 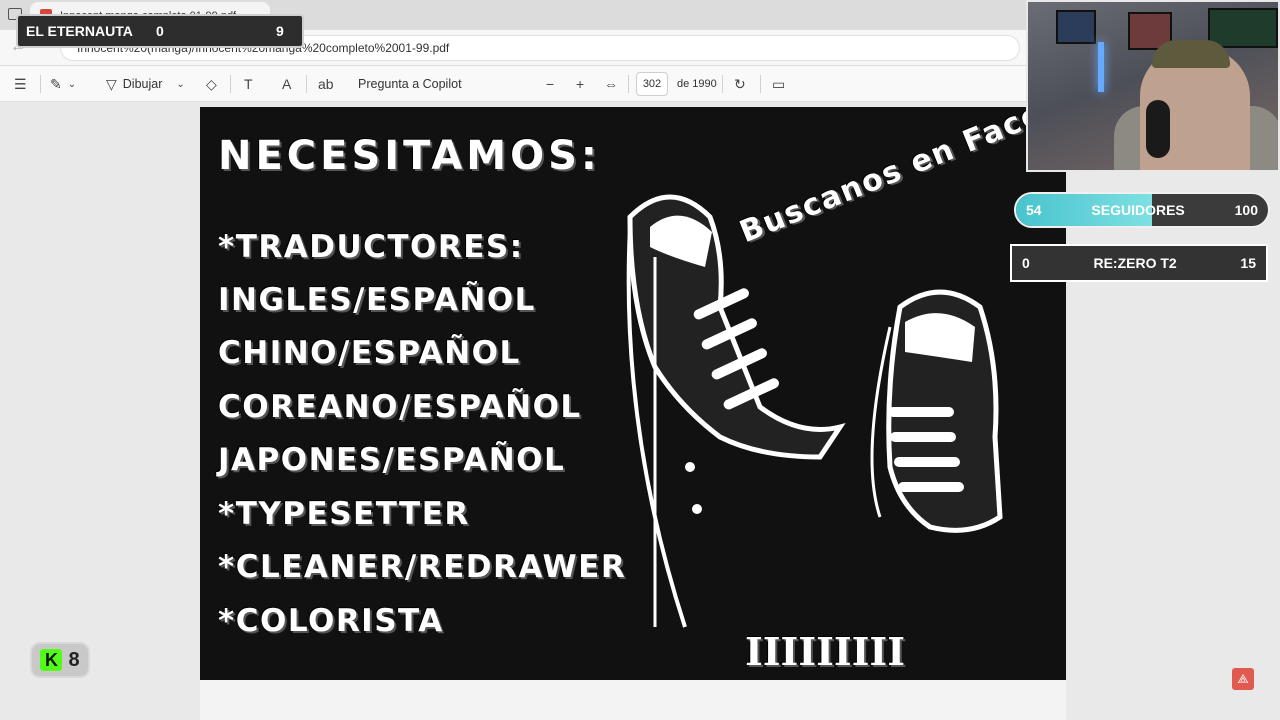 I want to click on next-page-edge, so click(x=633, y=700).